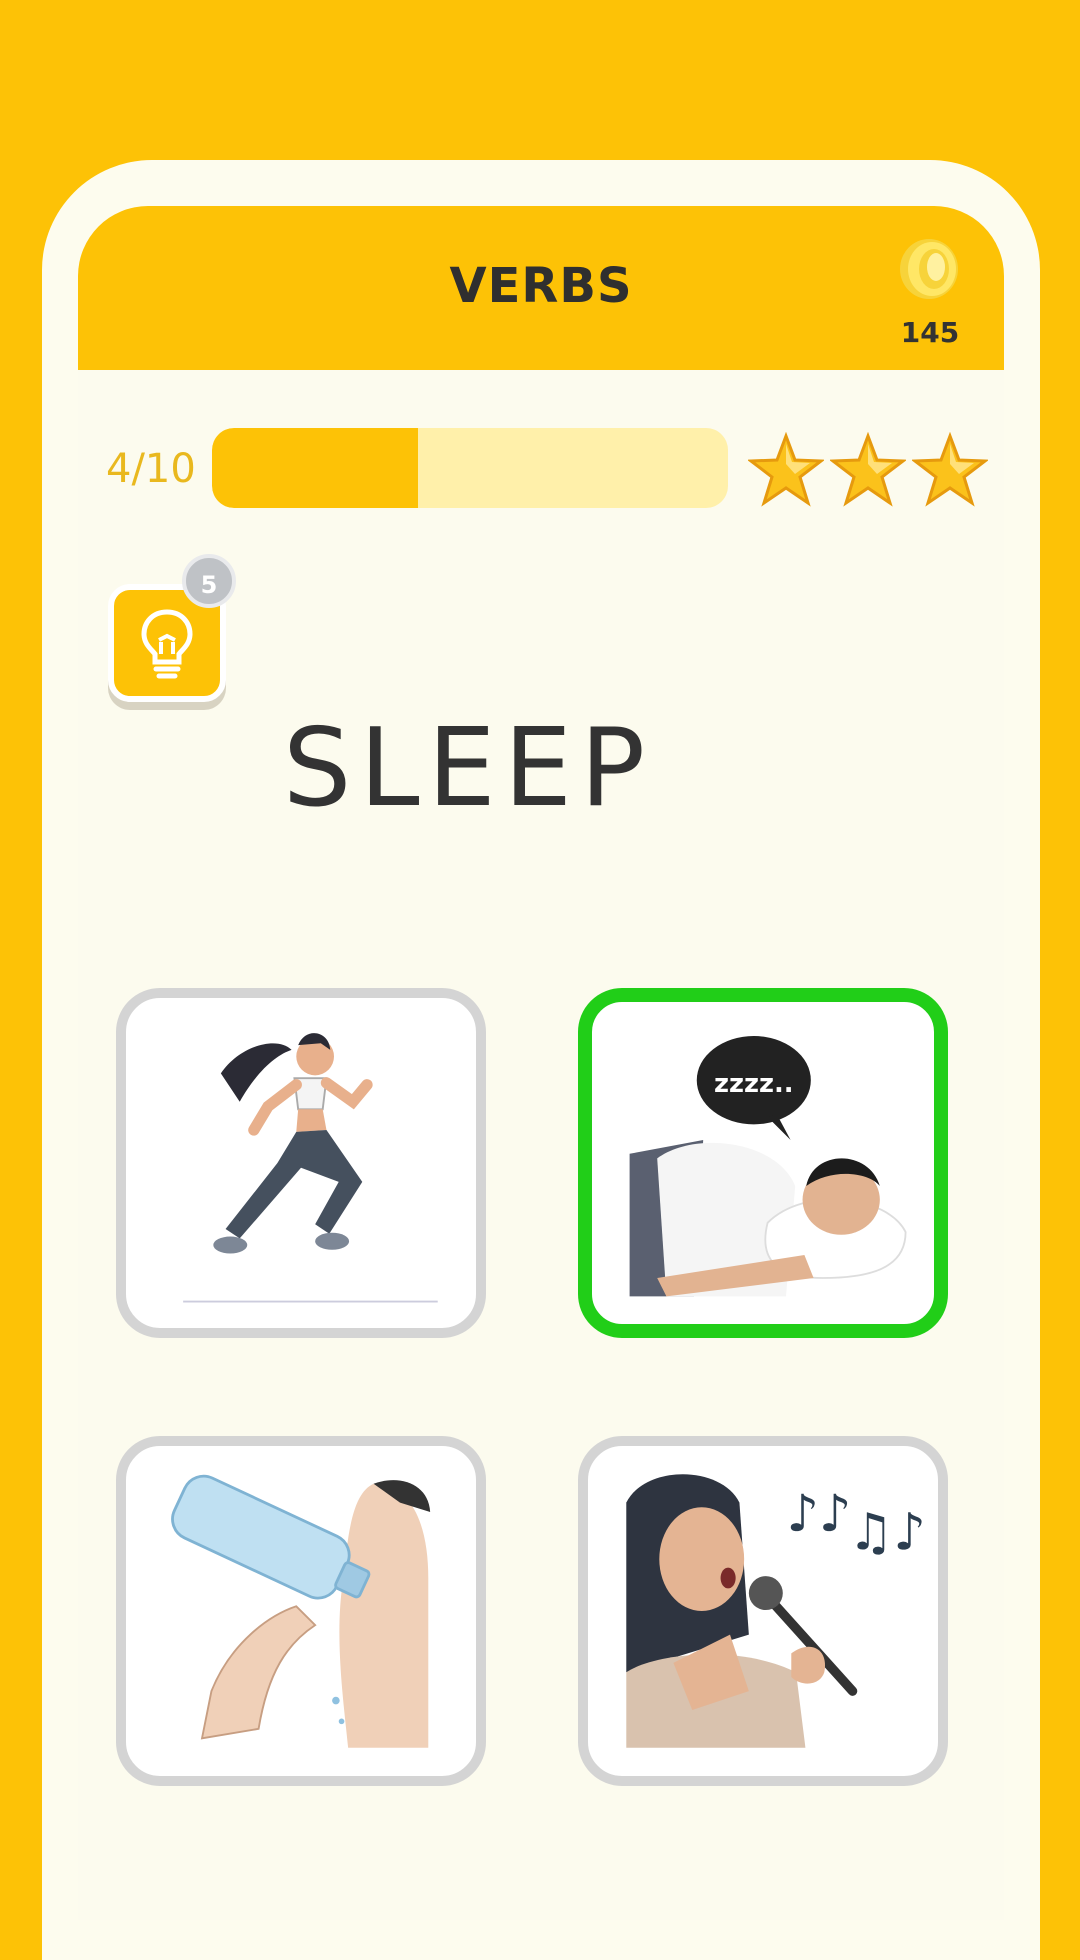  Describe the element at coordinates (468, 768) in the screenshot. I see `target-word: SLEEP` at that location.